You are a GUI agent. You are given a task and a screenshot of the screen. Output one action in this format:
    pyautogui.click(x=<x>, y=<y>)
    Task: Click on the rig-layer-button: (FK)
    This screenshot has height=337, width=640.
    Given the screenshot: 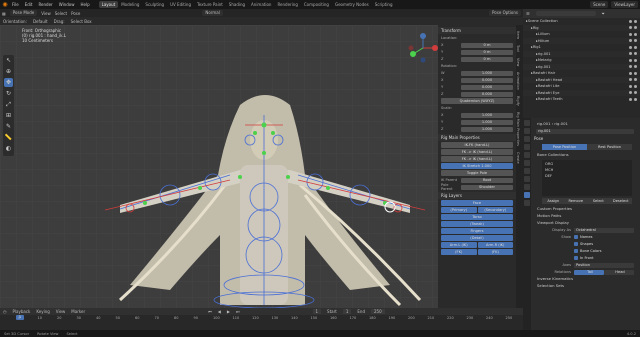 What is the action you would take?
    pyautogui.click(x=495, y=252)
    